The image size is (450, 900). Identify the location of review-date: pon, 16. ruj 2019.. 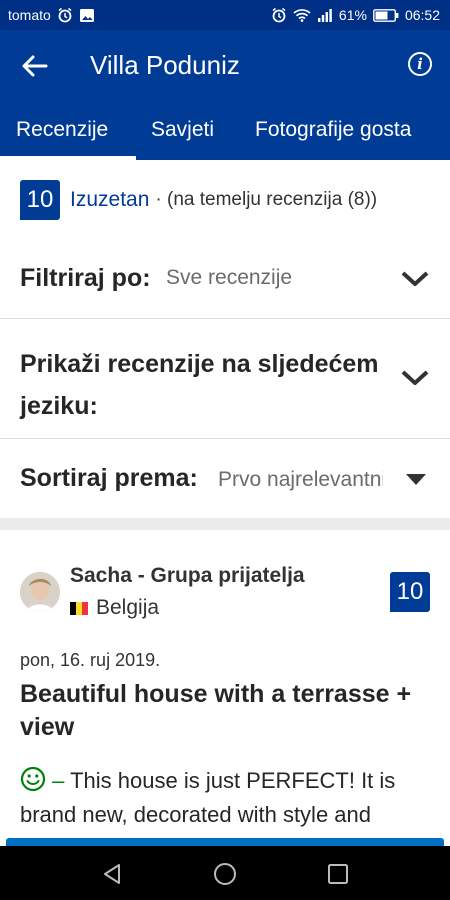
(90, 660).